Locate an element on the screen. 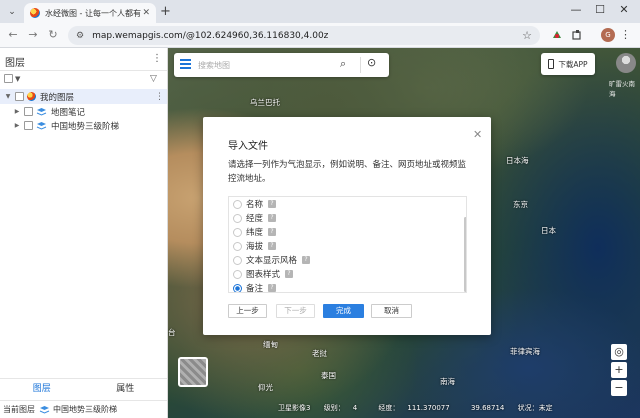 The height and width of the screenshot is (418, 640). user-avatar is located at coordinates (626, 63).